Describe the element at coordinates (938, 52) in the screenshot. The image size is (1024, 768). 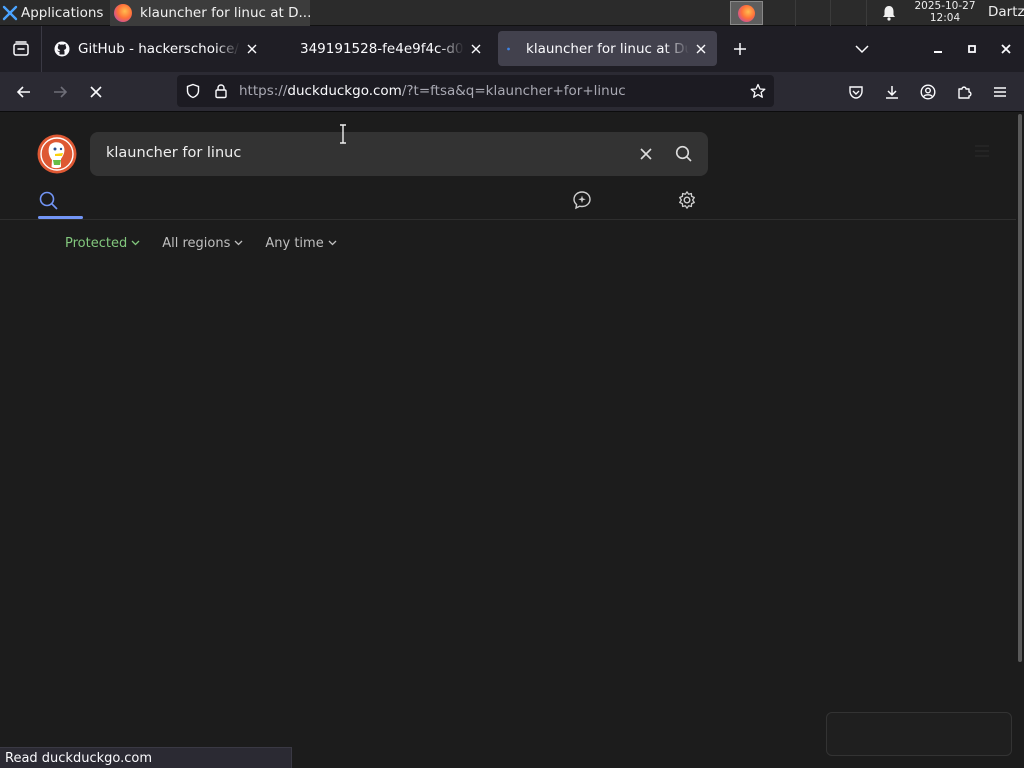
I see `minimize-icon` at that location.